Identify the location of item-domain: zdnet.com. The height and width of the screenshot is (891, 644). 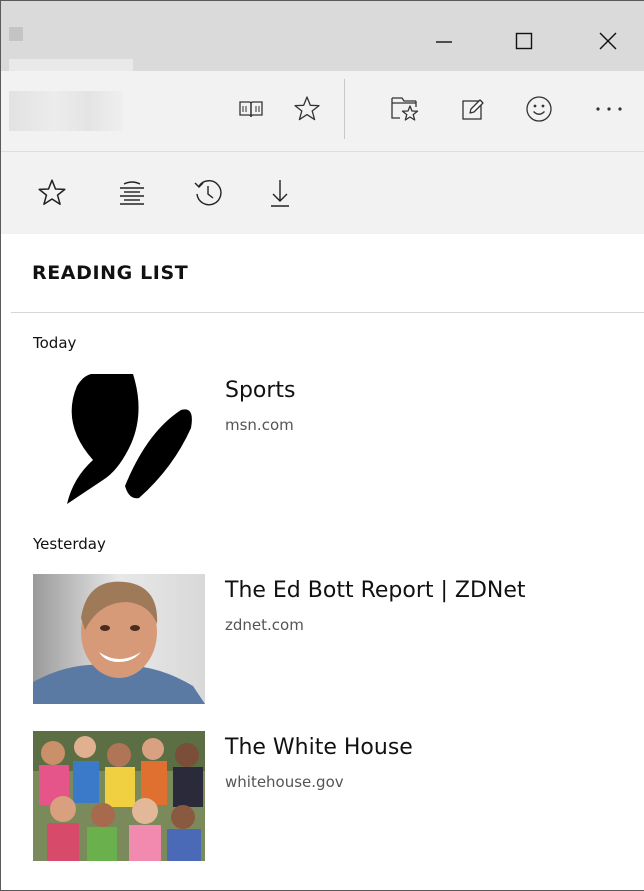
(264, 625).